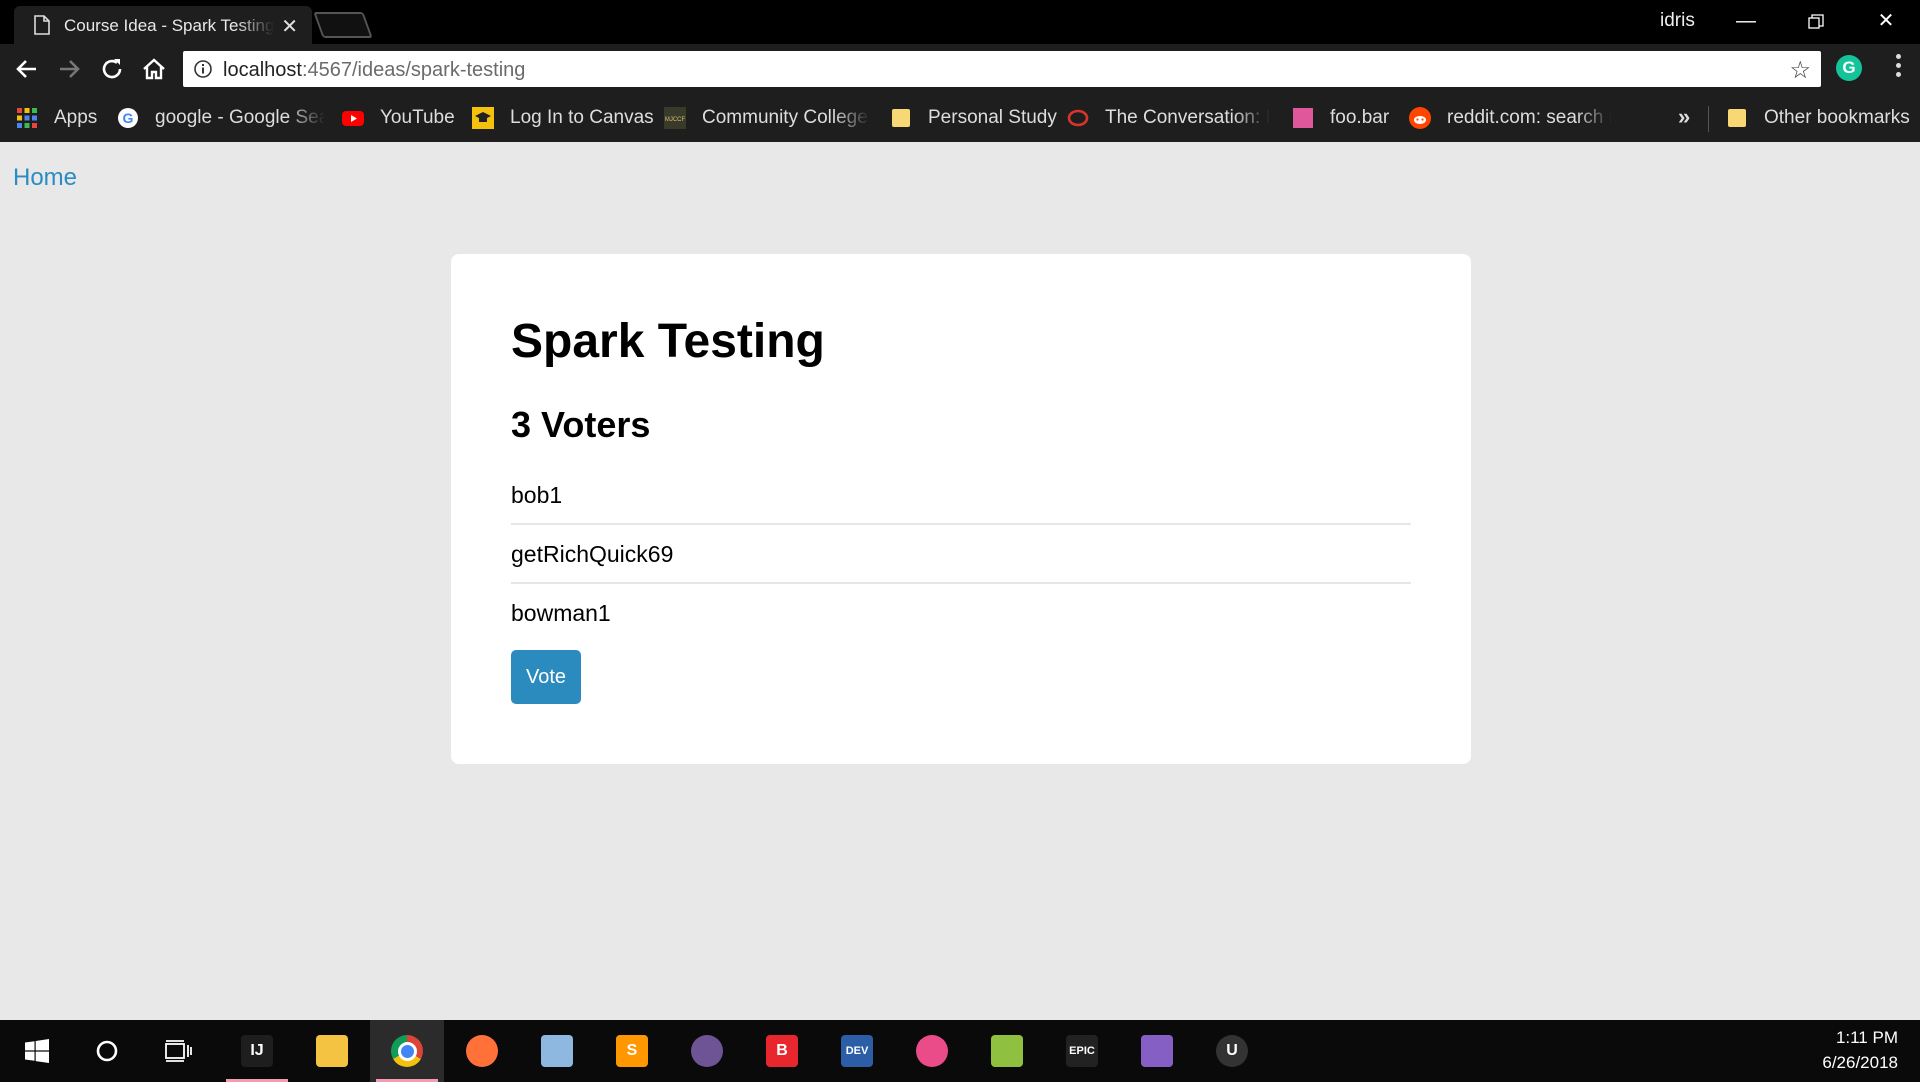 The height and width of the screenshot is (1082, 1920). What do you see at coordinates (1800, 70) in the screenshot?
I see `bookmark-star-icon: ☆` at bounding box center [1800, 70].